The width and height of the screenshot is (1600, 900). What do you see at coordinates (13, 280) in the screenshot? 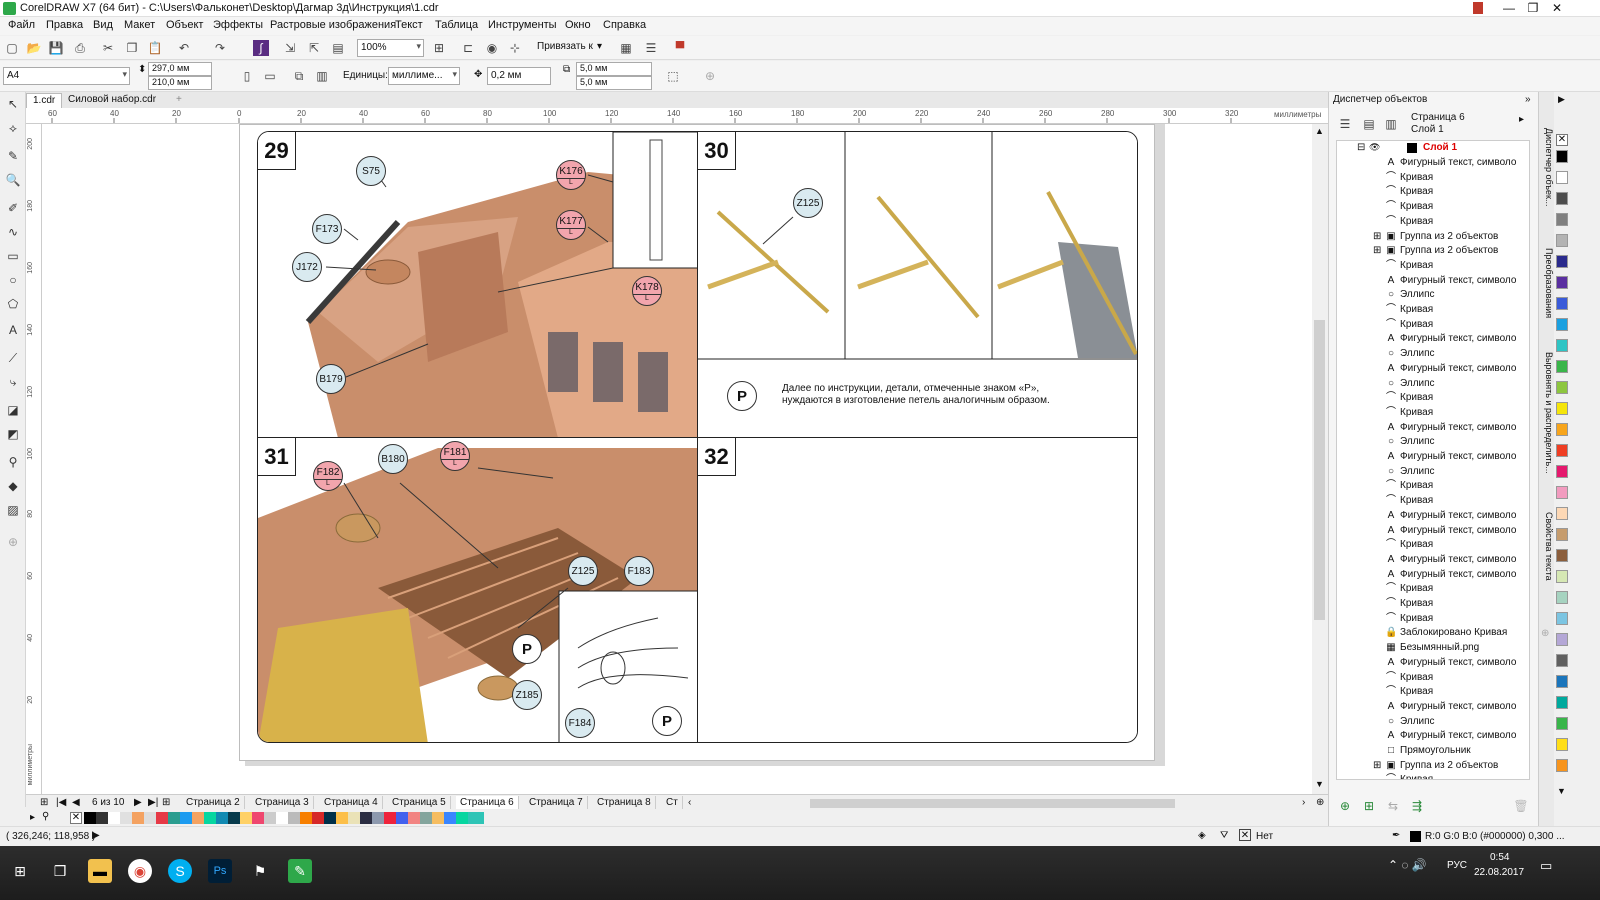
I see `ellipse-tool-icon: ○` at bounding box center [13, 280].